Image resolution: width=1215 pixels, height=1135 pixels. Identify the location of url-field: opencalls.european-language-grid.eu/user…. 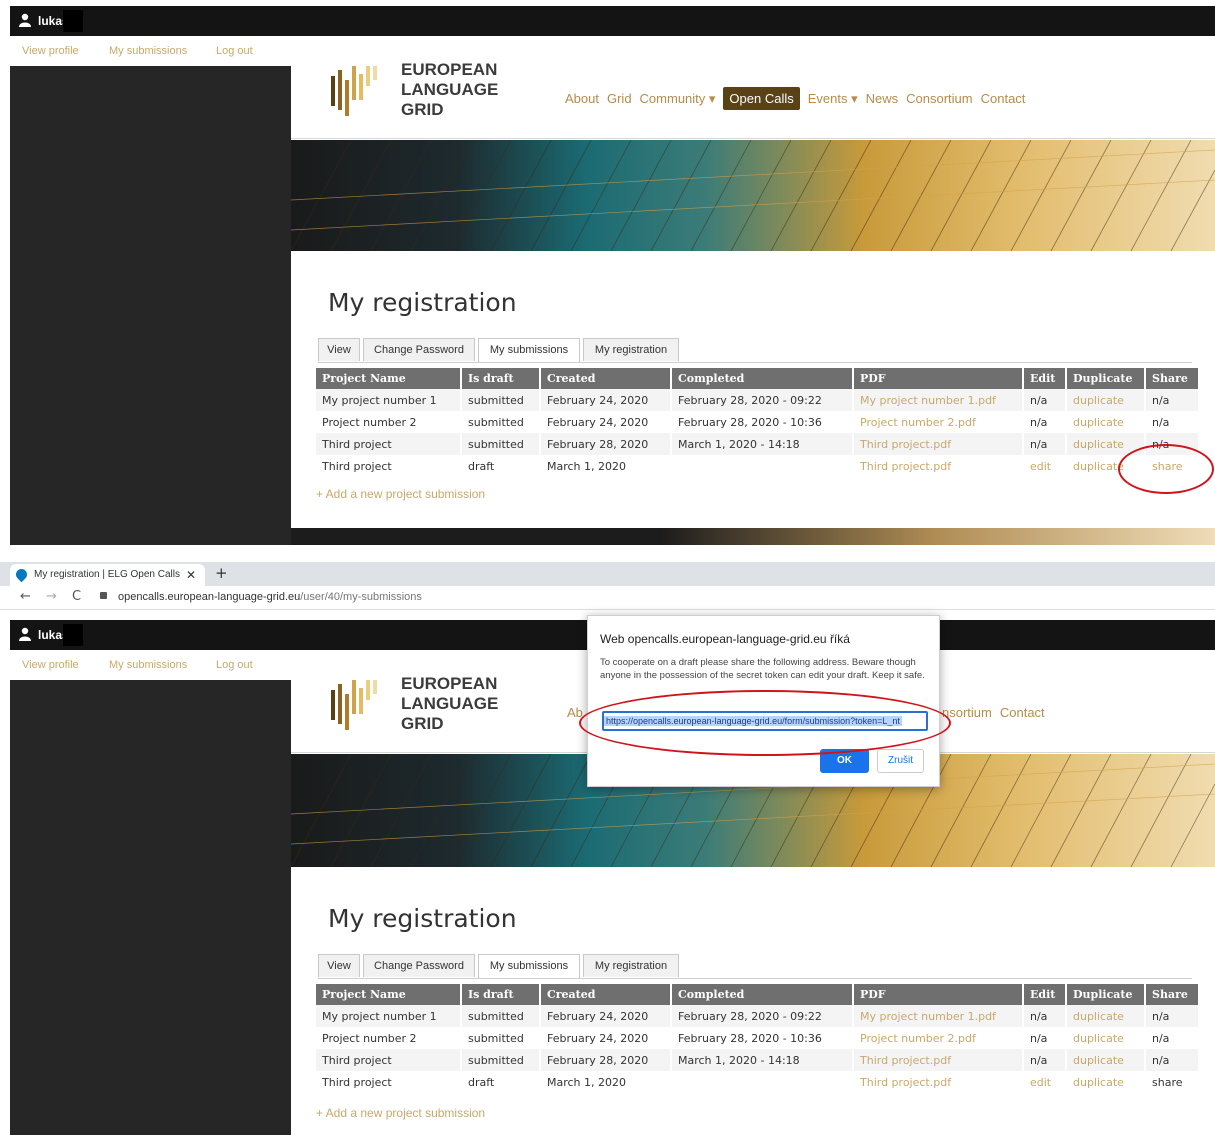
(270, 597).